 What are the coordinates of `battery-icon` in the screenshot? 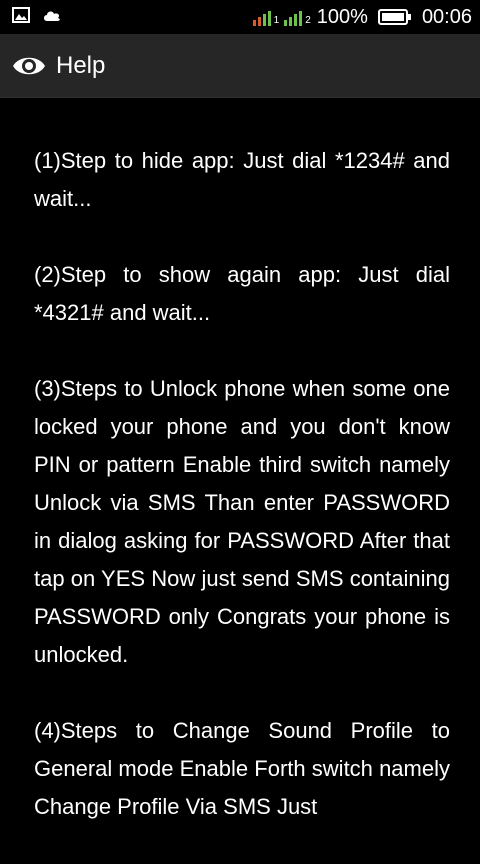 It's located at (394, 17).